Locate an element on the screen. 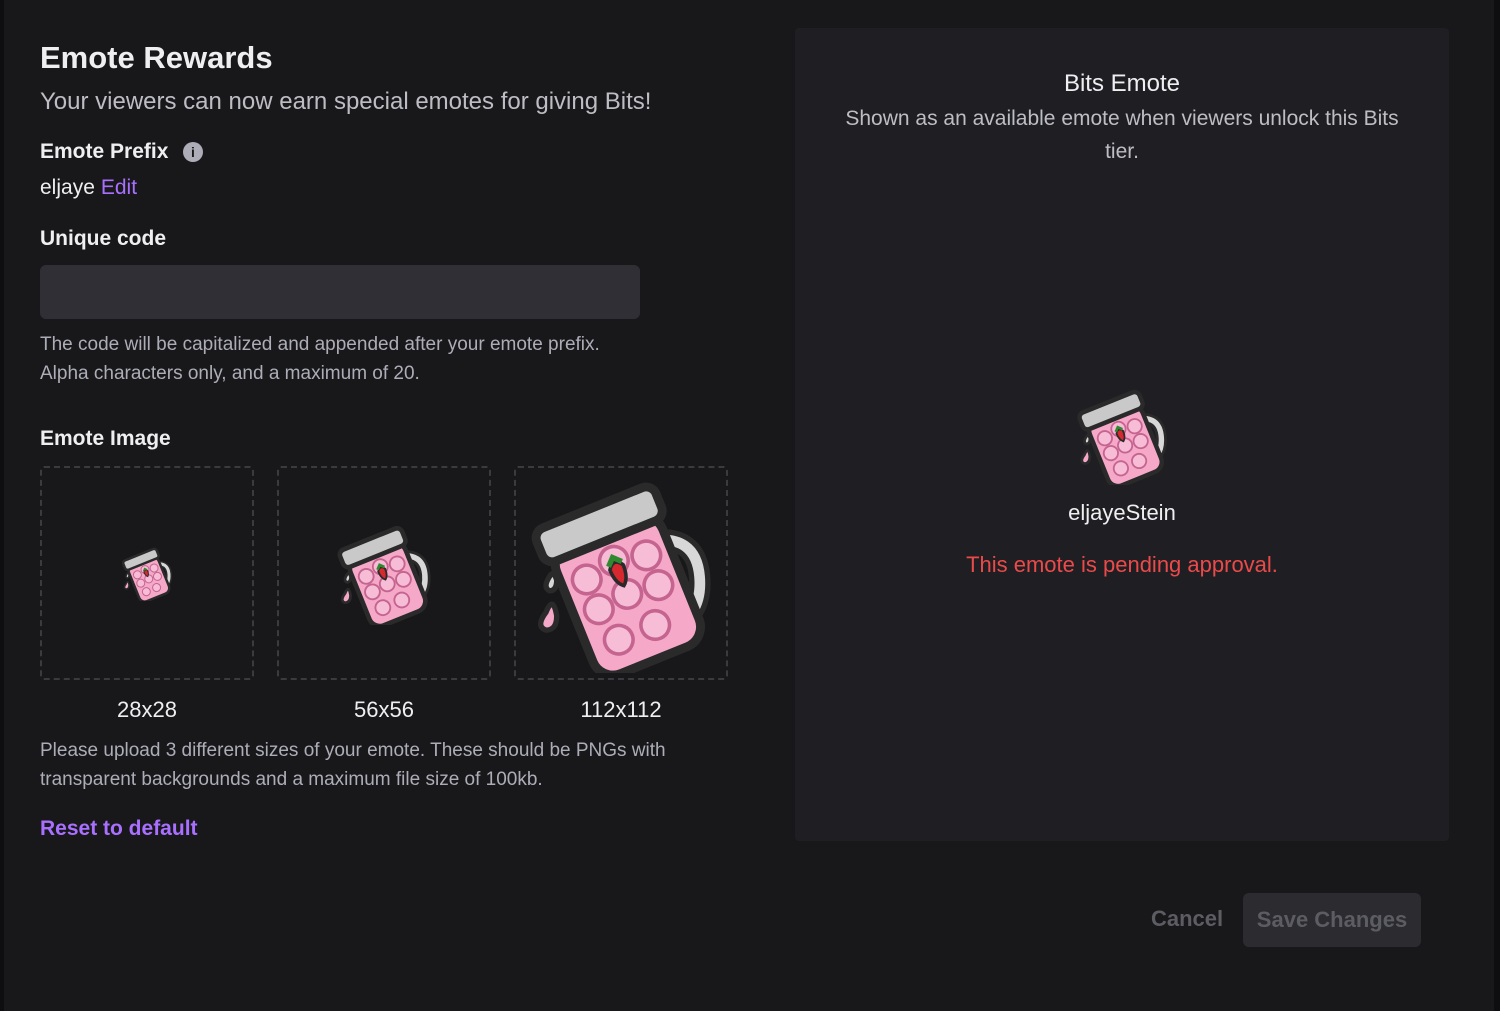 This screenshot has height=1011, width=1500. info-icon: i is located at coordinates (193, 152).